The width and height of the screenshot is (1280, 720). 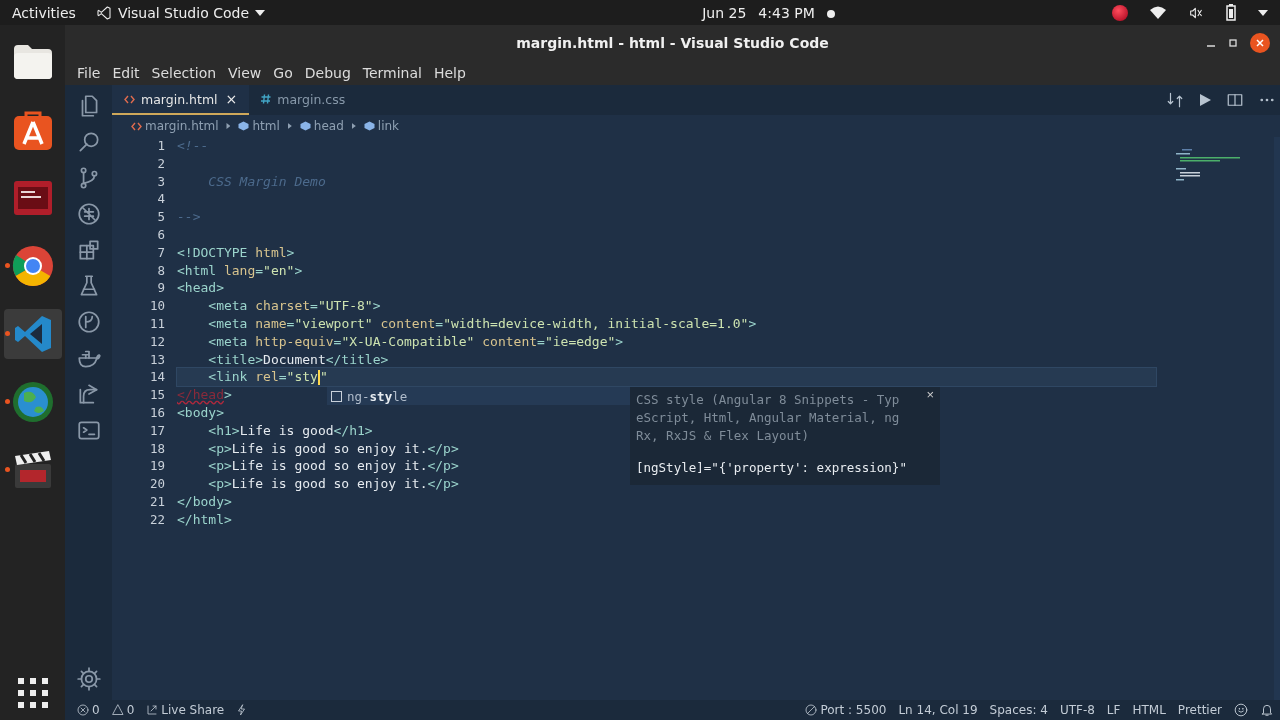 I want to click on app-grid-icon, so click(x=32, y=693).